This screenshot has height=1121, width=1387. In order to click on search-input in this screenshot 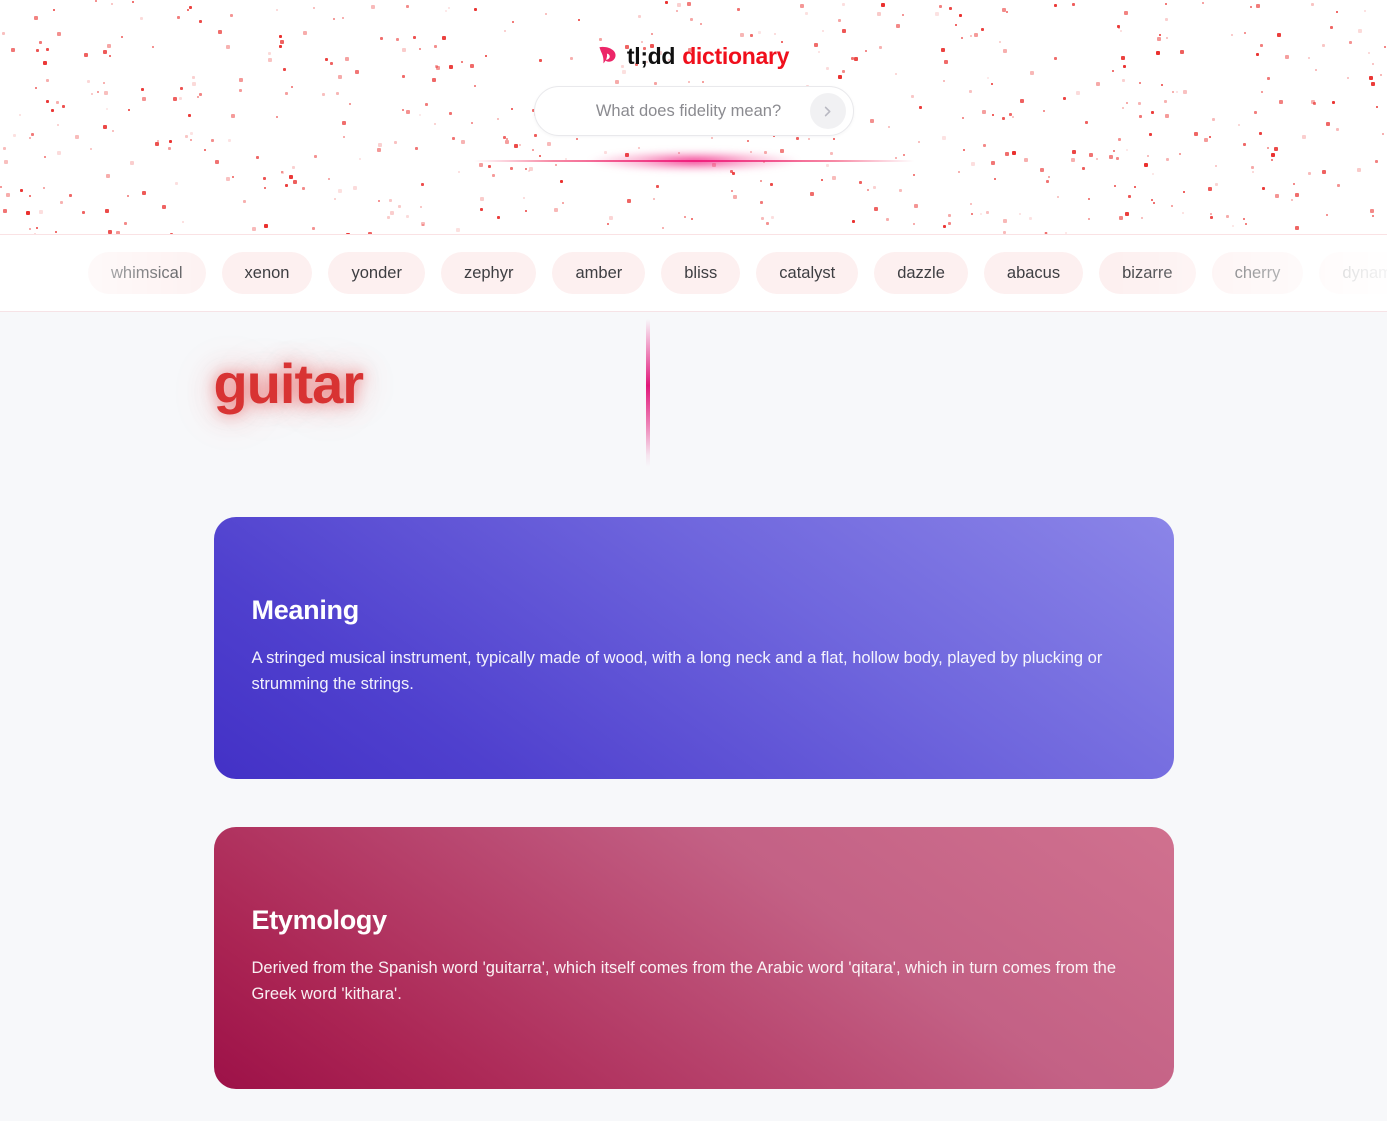, I will do `click(701, 111)`.